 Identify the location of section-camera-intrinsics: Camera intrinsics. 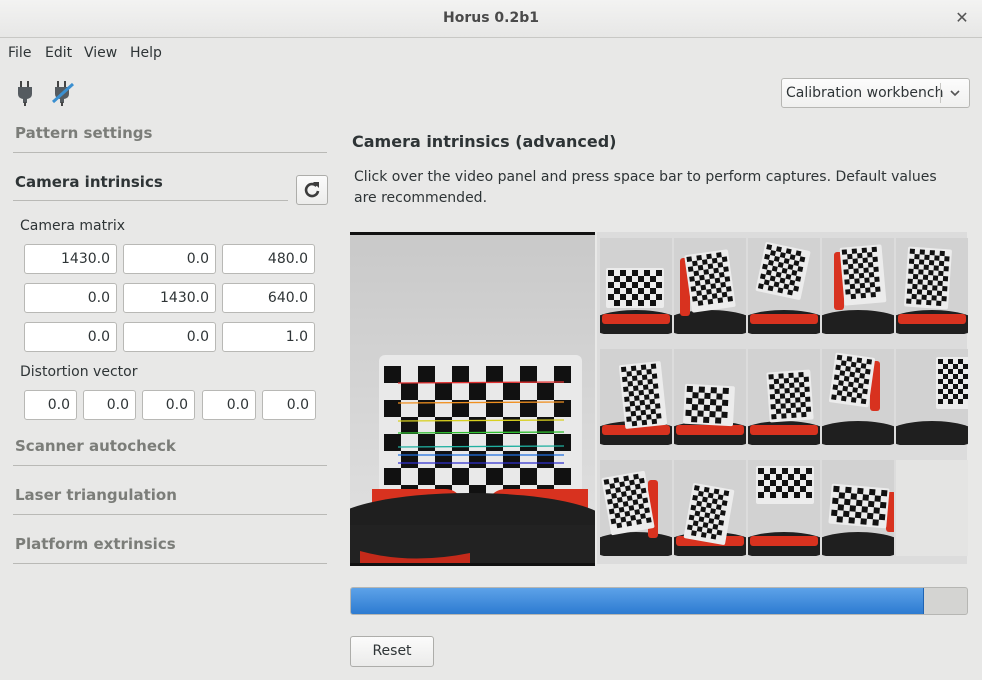
(89, 182).